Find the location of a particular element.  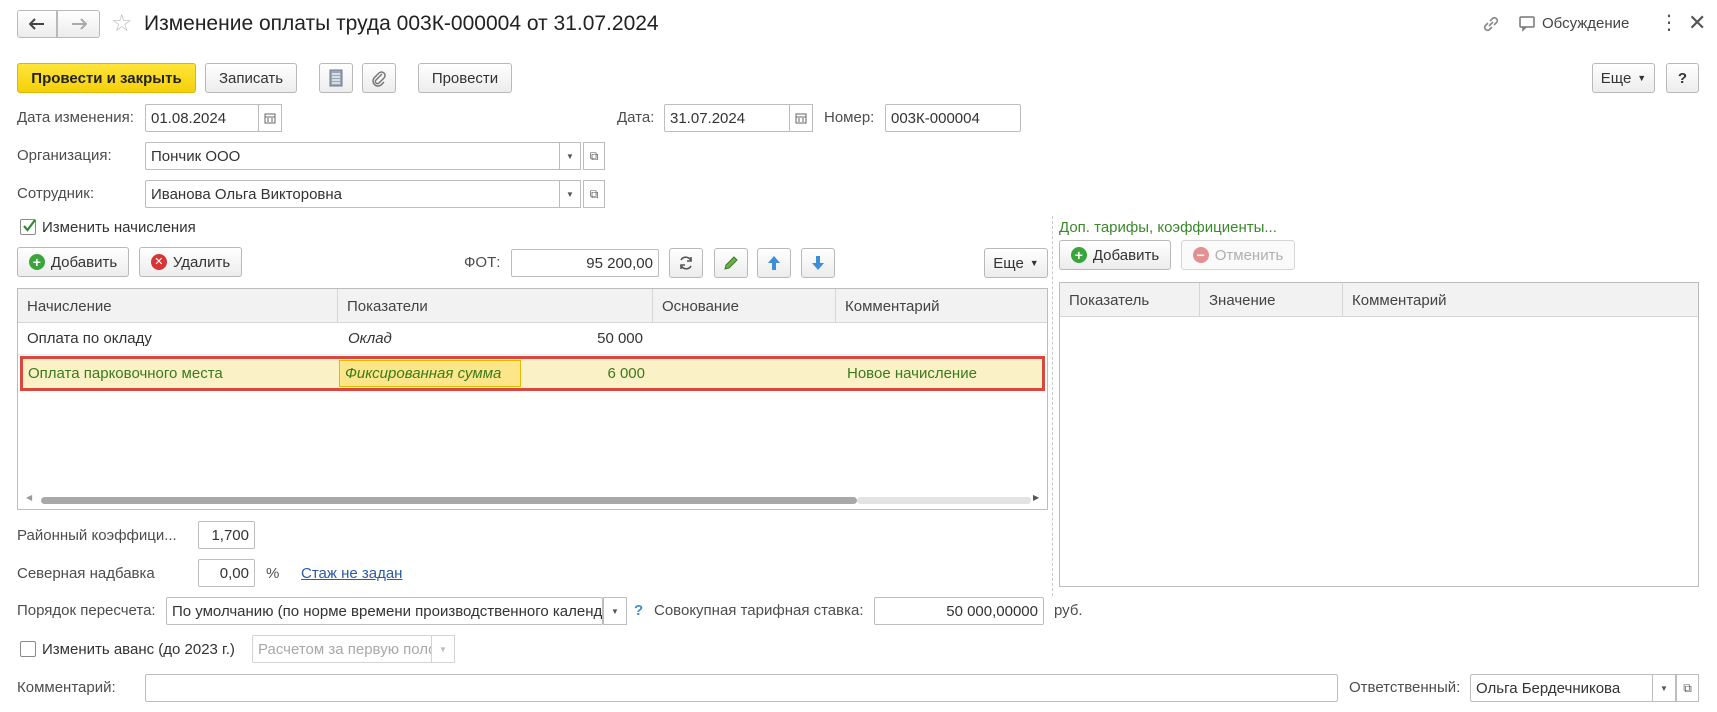

employee-open-button: ⧉ is located at coordinates (594, 194).